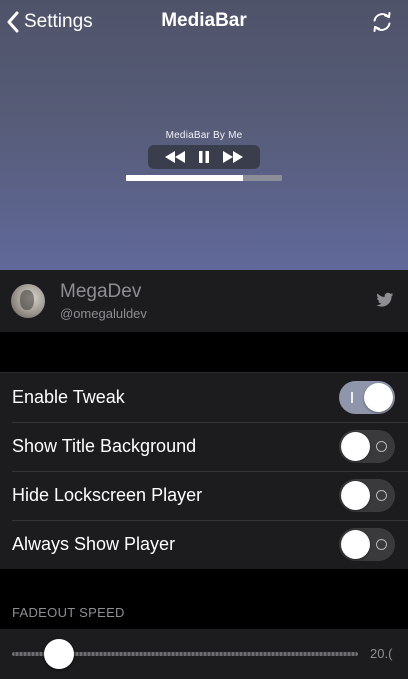 This screenshot has height=679, width=408. Describe the element at coordinates (204, 654) in the screenshot. I see `fadeout-speed-row: 20.(` at that location.